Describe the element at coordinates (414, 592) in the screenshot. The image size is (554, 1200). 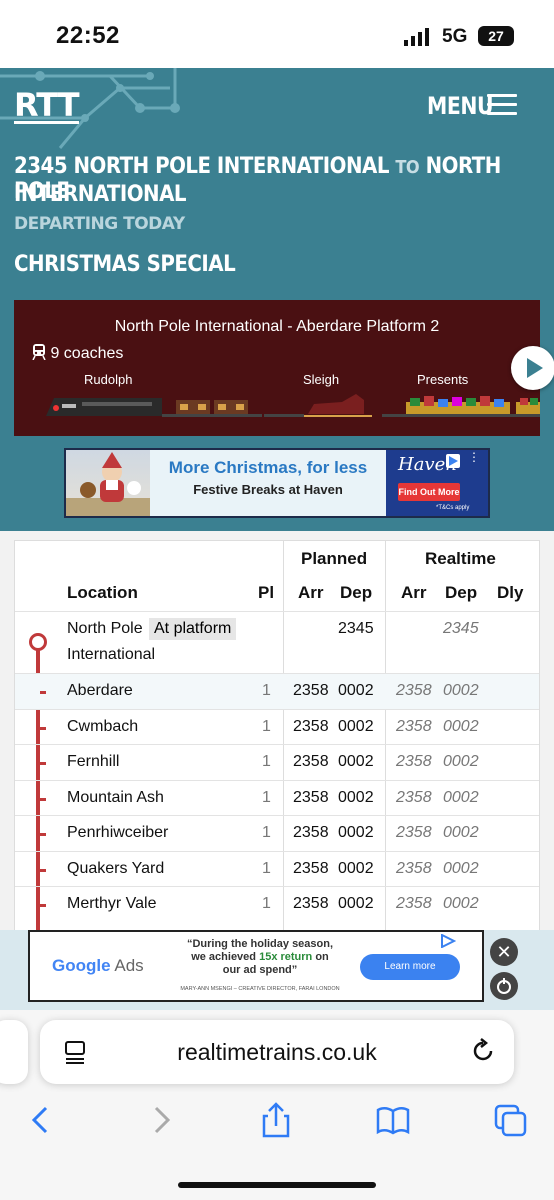
I see `realtime-arr-header: Arr` at that location.